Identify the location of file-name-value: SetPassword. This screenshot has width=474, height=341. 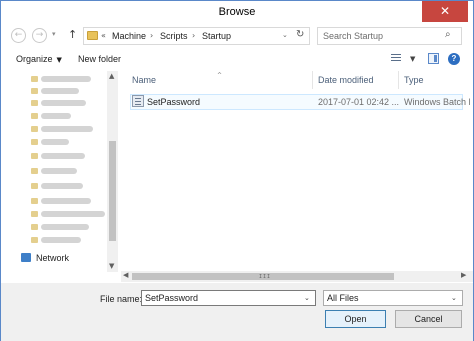
(172, 298).